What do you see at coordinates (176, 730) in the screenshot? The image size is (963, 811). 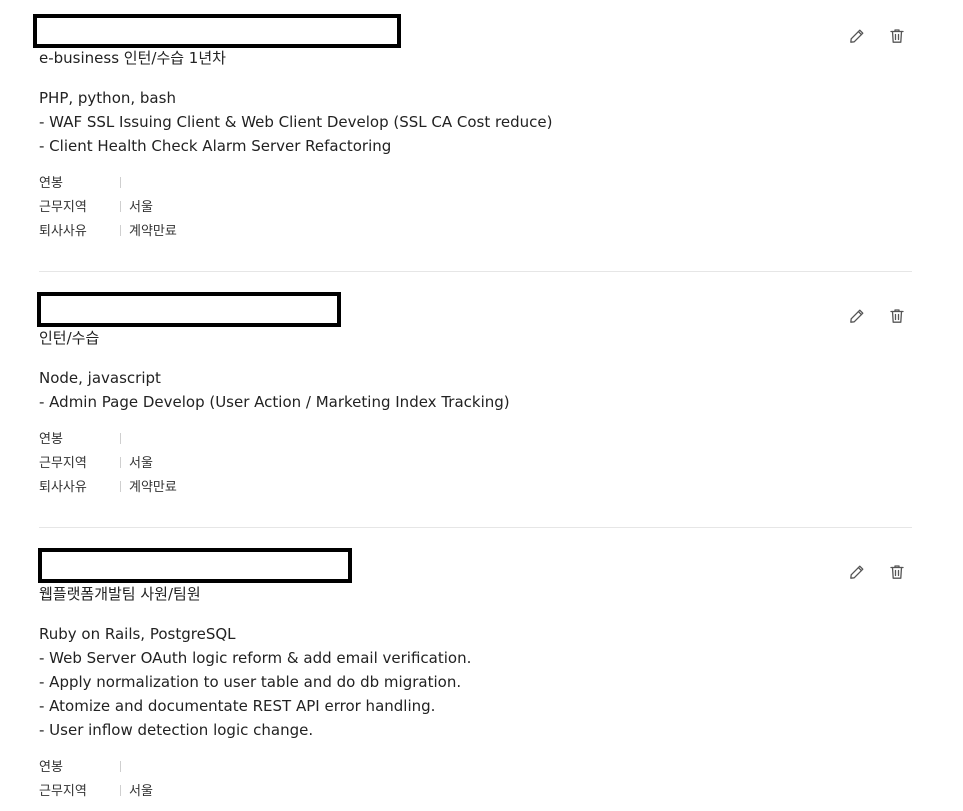 I see `description-line: - User inflow detection logic change.` at bounding box center [176, 730].